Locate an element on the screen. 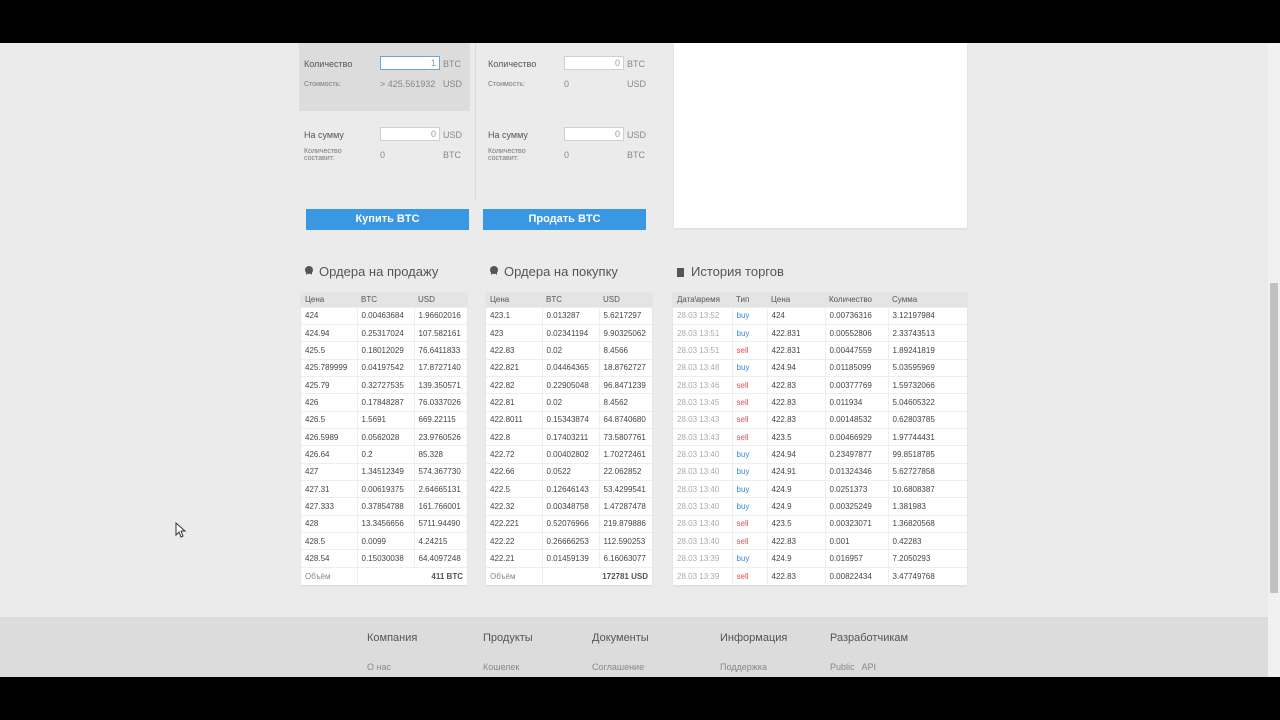  table-cell: 96.8471239 is located at coordinates (625, 384).